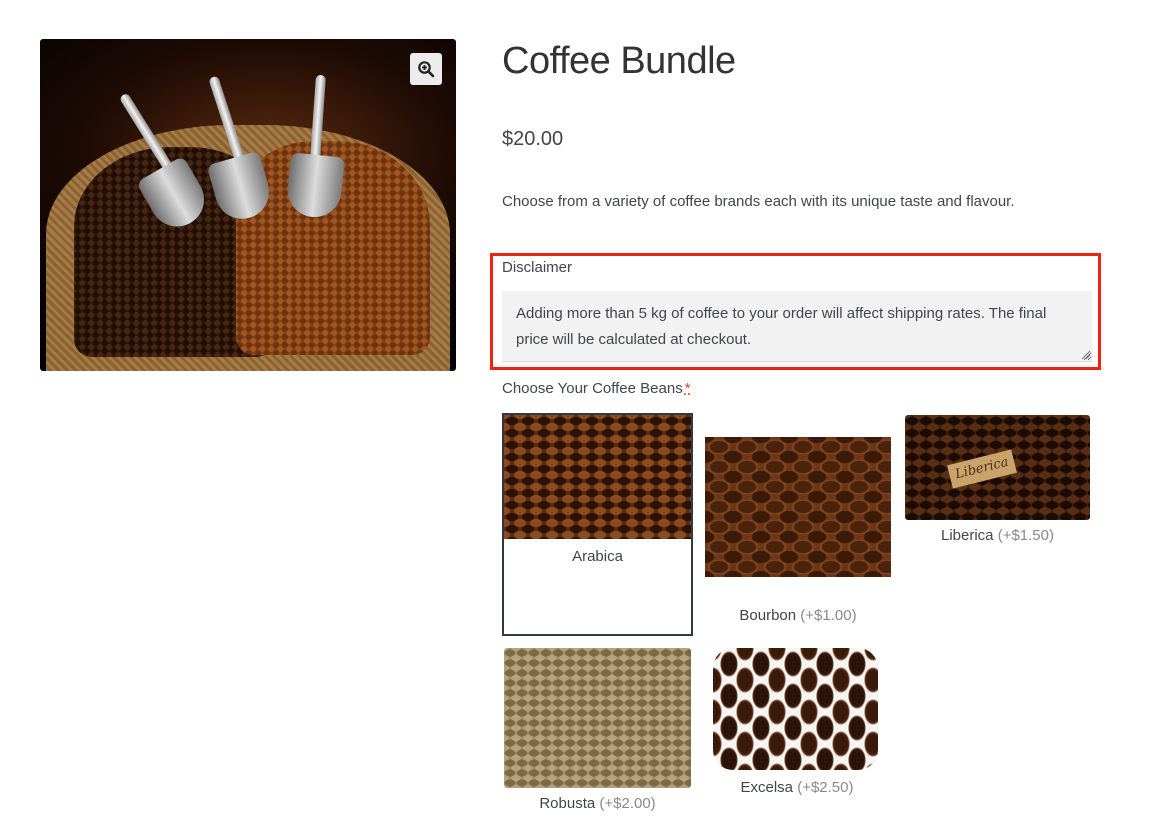  I want to click on bean-option-robusta: Robusta (+$2.00), so click(597, 733).